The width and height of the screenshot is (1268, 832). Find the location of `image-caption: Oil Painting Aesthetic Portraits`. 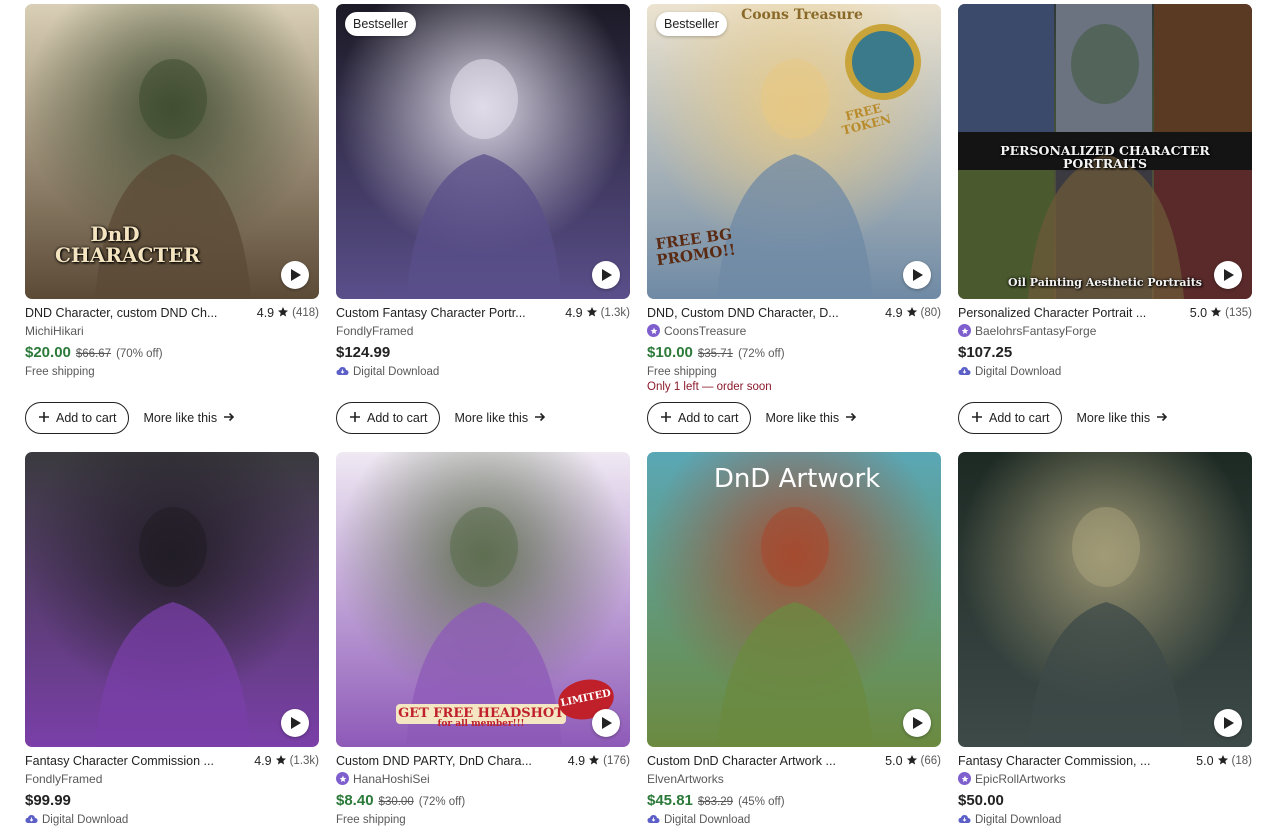

image-caption: Oil Painting Aesthetic Portraits is located at coordinates (1105, 282).